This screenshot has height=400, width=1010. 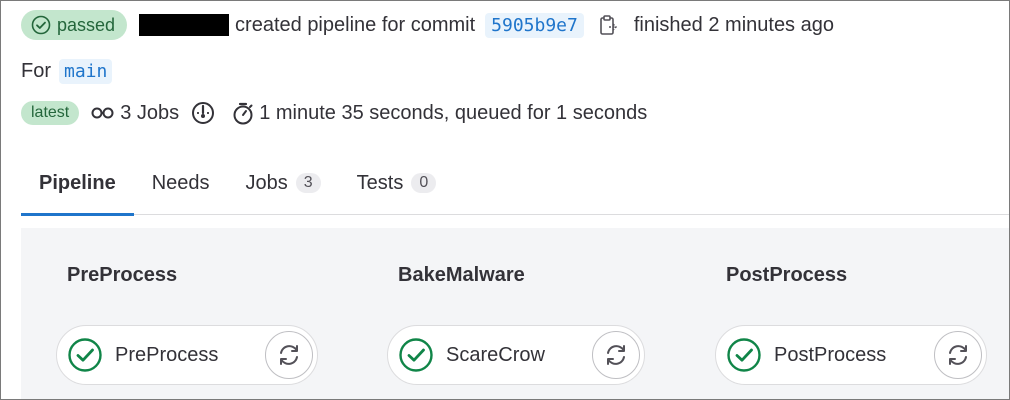 What do you see at coordinates (86, 24) in the screenshot?
I see `status-badge-label: passed` at bounding box center [86, 24].